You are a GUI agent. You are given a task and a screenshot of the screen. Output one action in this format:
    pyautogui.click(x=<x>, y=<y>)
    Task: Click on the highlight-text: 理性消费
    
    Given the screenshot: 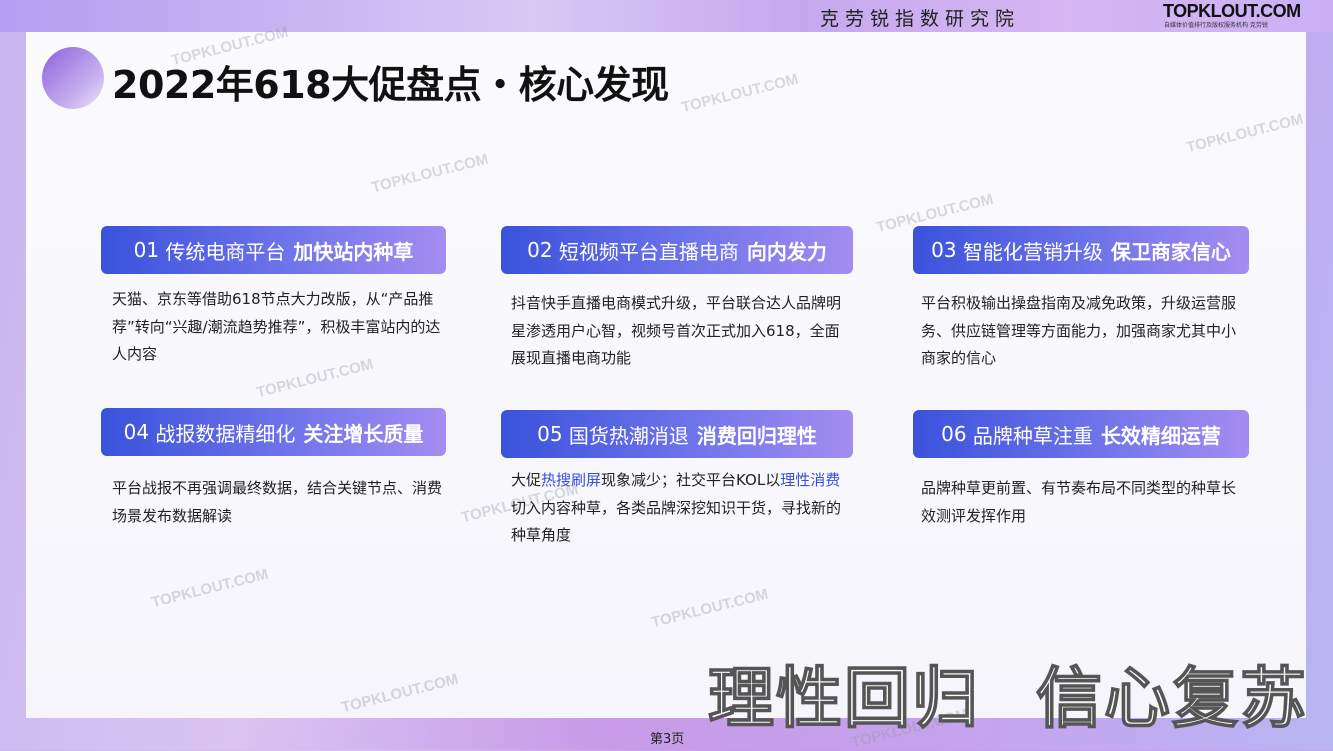 What is the action you would take?
    pyautogui.click(x=810, y=480)
    